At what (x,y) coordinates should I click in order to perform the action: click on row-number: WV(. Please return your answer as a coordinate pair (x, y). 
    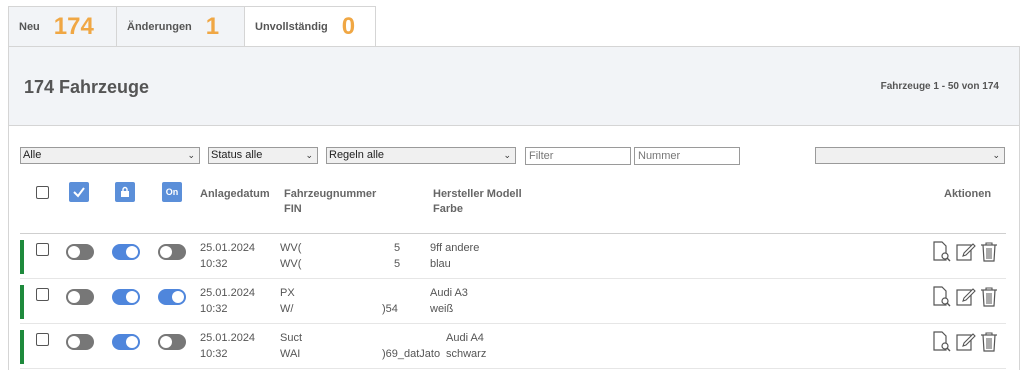
    Looking at the image, I should click on (291, 248).